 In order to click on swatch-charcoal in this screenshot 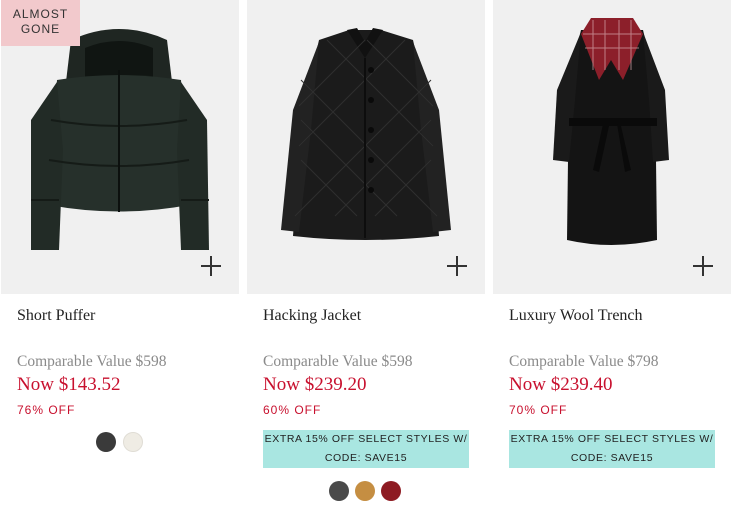, I will do `click(339, 491)`.